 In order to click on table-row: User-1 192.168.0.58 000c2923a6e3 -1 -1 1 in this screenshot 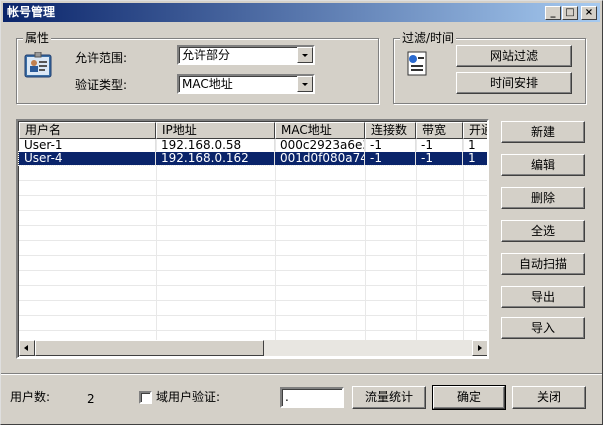, I will do `click(253, 145)`.